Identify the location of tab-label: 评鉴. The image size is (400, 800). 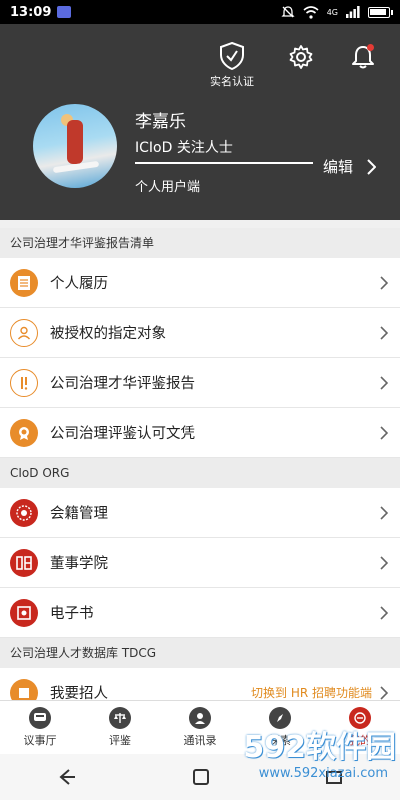
(120, 740).